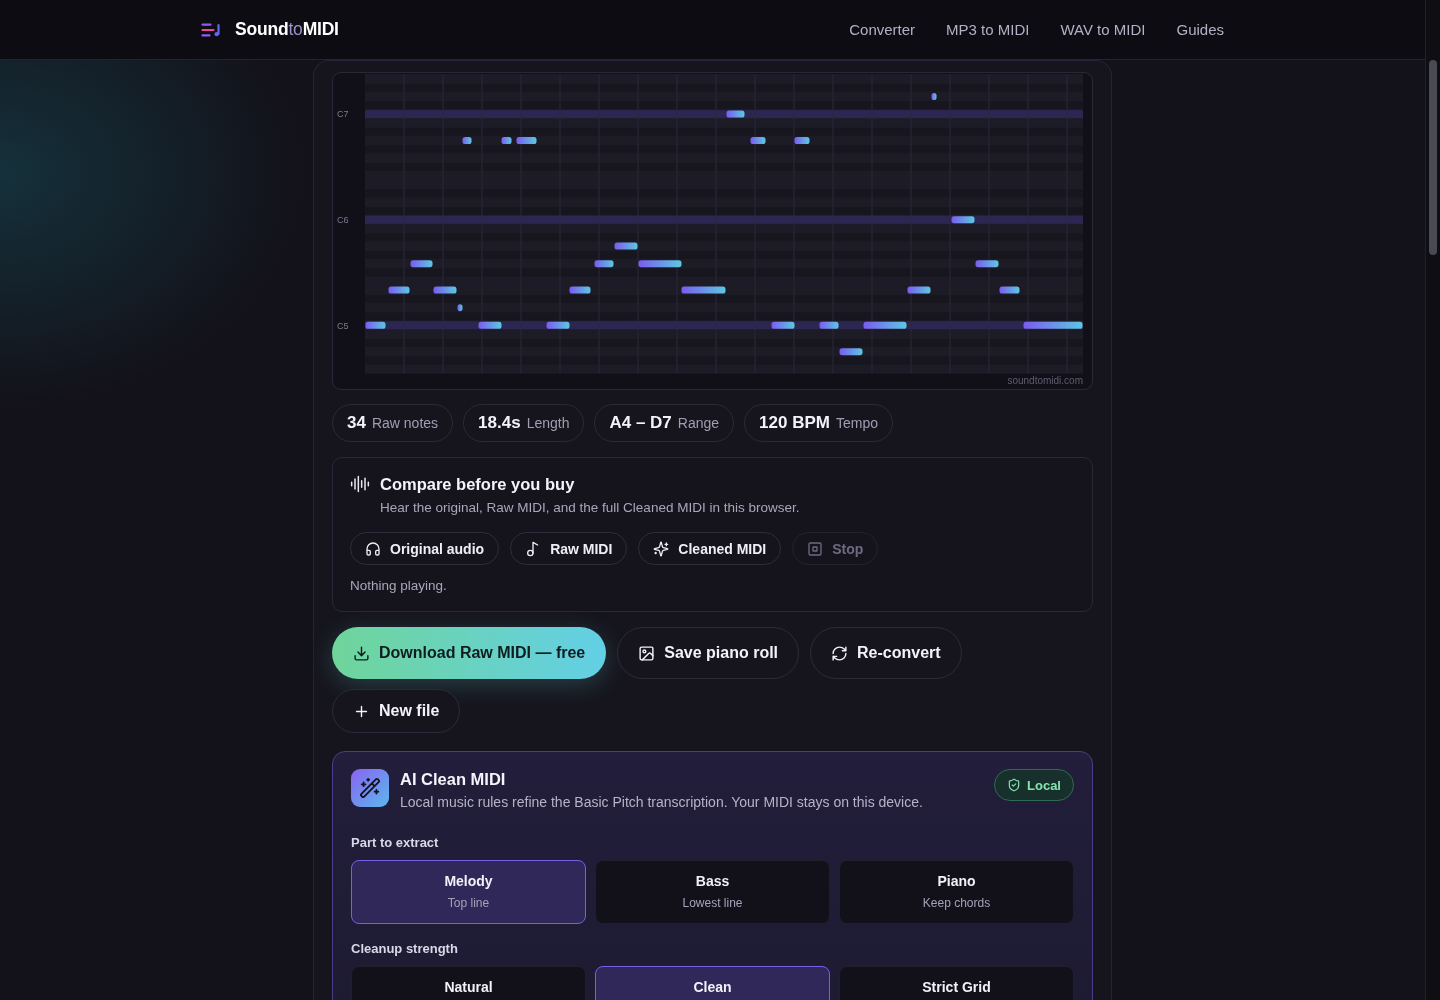 The image size is (1440, 1000). I want to click on pitch-label: C5, so click(343, 325).